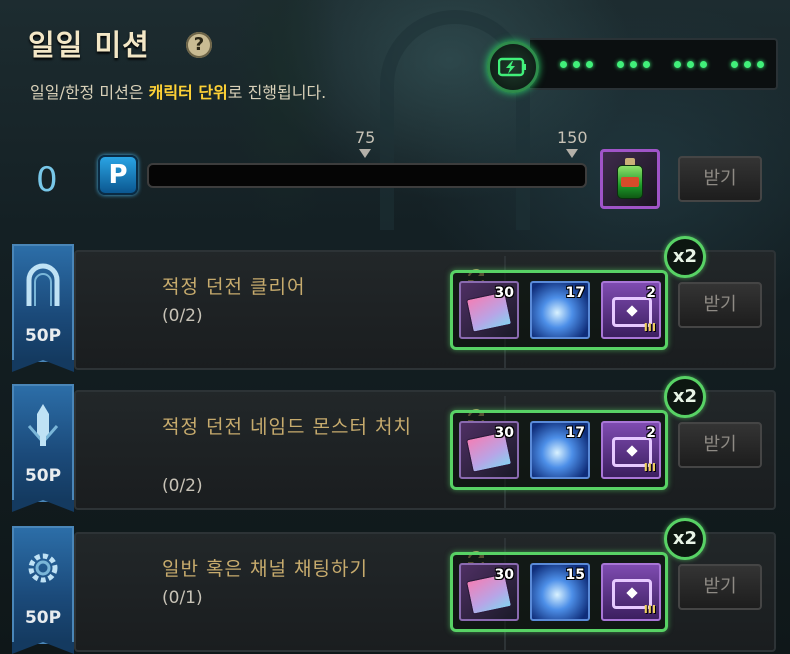  What do you see at coordinates (277, 92) in the screenshot?
I see `subtitle-text-end: 로 진행됩니다.` at bounding box center [277, 92].